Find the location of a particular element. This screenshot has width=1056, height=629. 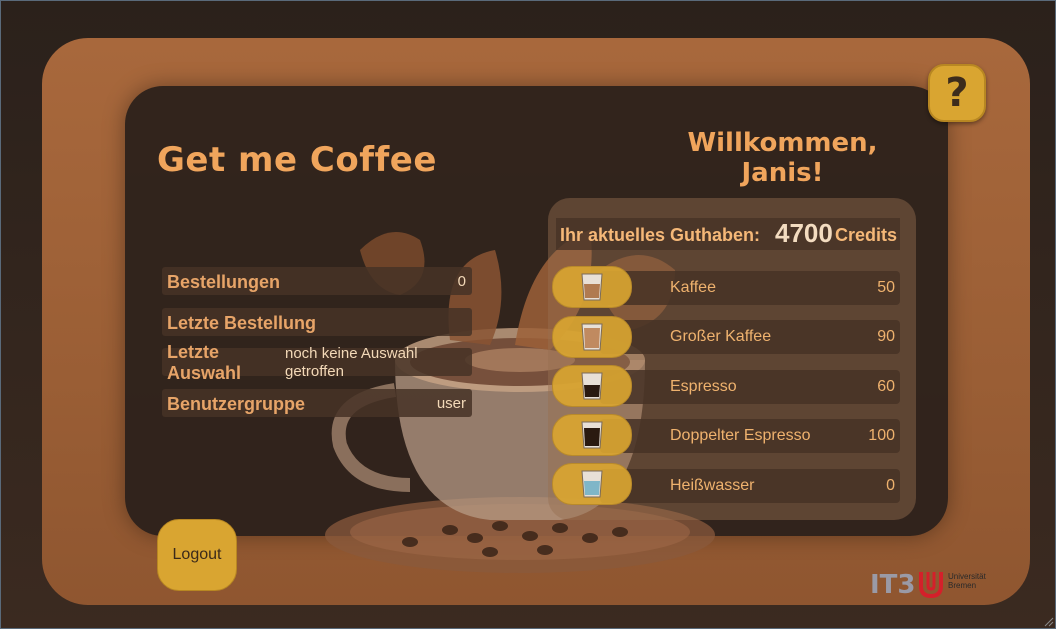

hot-water-glass-icon is located at coordinates (592, 484).